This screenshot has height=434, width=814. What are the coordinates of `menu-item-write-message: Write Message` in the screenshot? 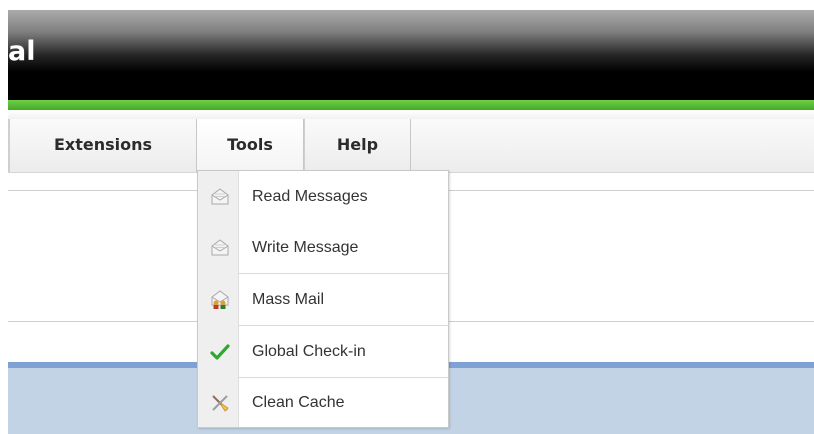 It's located at (323, 247).